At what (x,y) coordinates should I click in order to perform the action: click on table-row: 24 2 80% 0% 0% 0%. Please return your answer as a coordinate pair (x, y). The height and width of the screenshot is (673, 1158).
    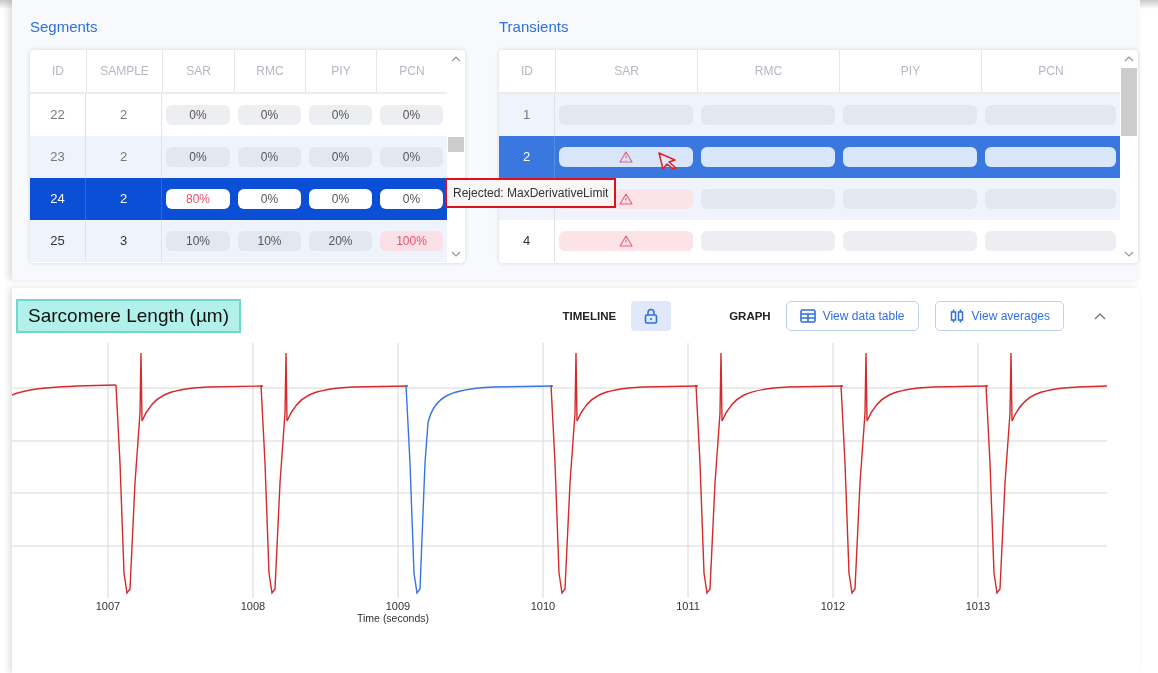
    Looking at the image, I should click on (238, 199).